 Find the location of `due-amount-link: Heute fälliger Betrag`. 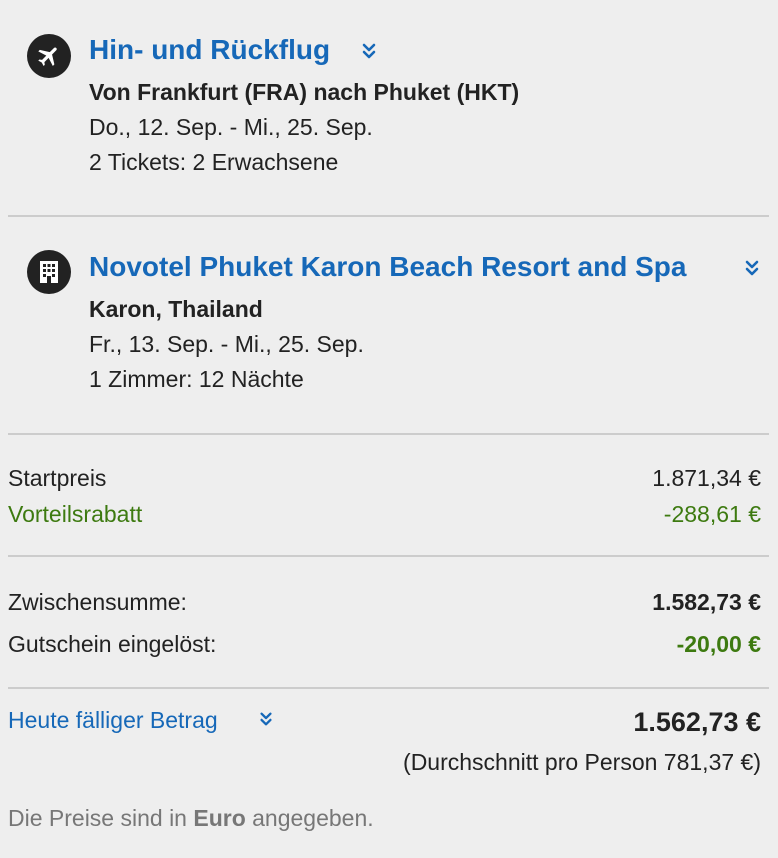

due-amount-link: Heute fälliger Betrag is located at coordinates (113, 720).